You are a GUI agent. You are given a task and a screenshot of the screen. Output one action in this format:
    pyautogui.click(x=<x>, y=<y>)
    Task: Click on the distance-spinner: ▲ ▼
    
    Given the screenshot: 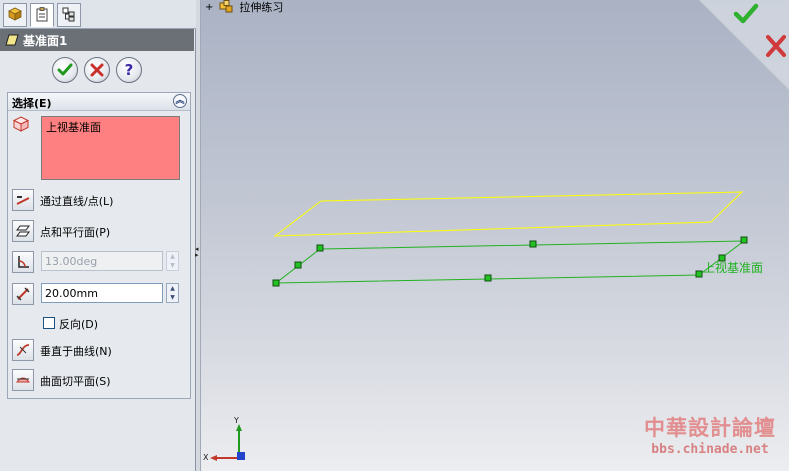 What is the action you would take?
    pyautogui.click(x=172, y=293)
    